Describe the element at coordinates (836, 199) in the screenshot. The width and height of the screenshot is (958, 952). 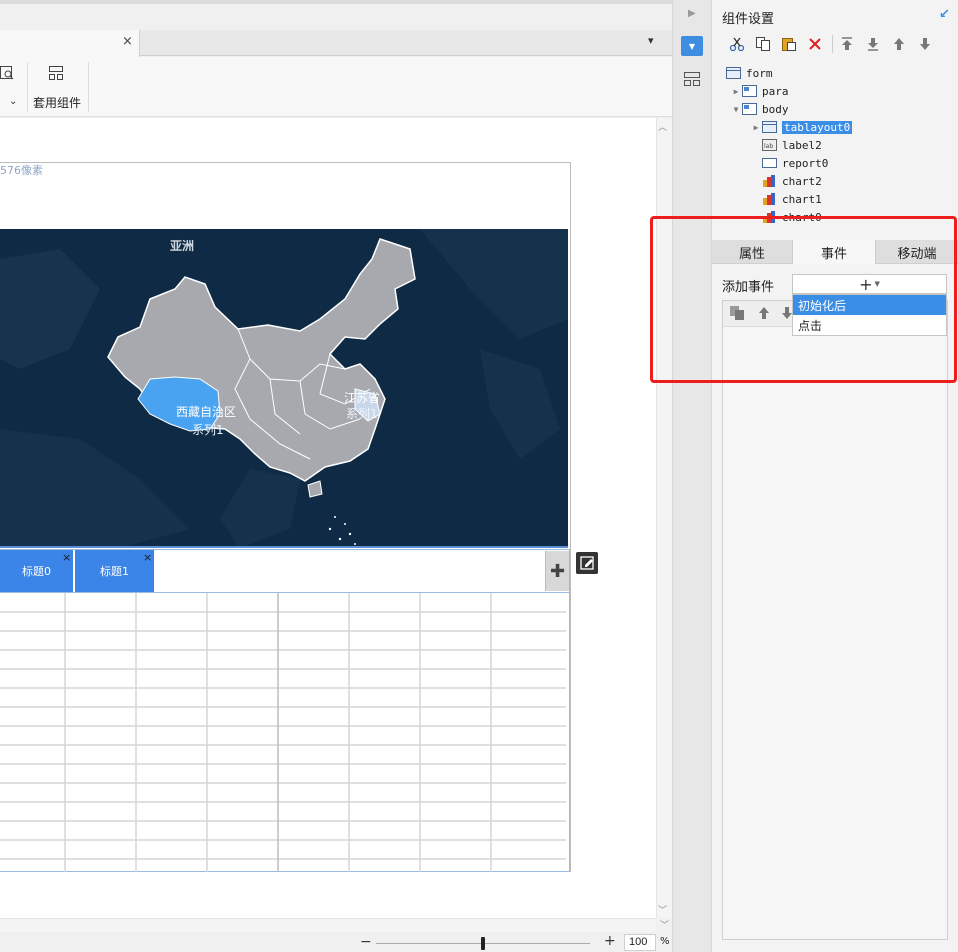
I see `tree-node-chart1: chart1` at that location.